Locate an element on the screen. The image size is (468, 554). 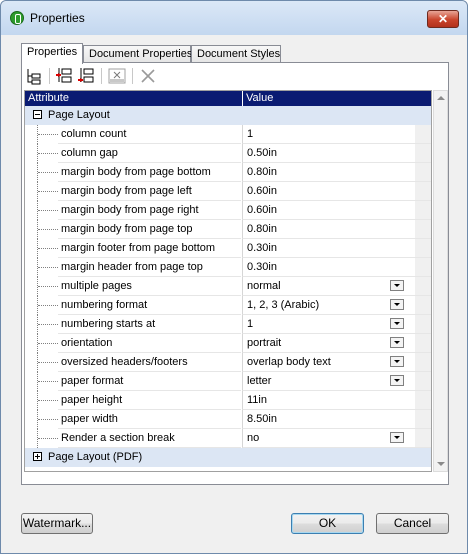
property-row: column count 1 is located at coordinates (228, 134).